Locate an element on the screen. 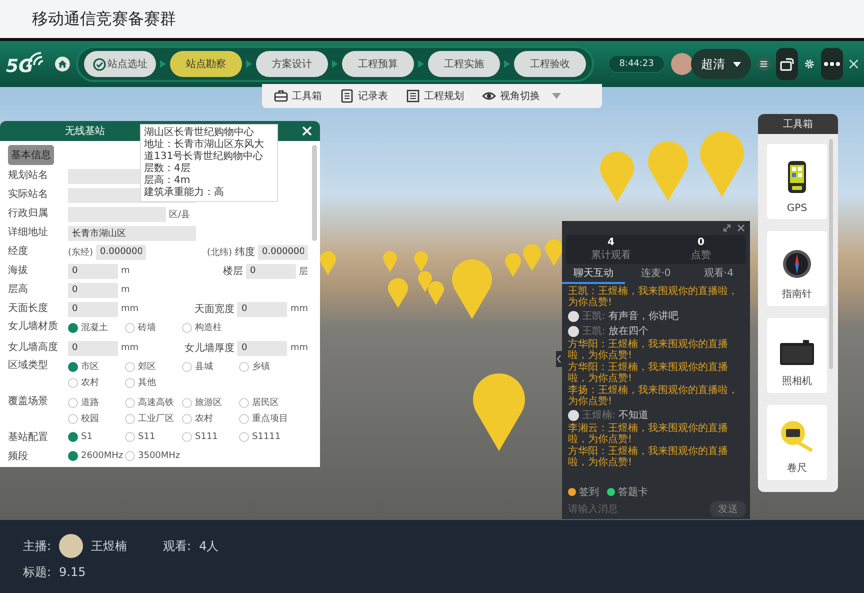 The height and width of the screenshot is (593, 864). tape-measure-icon is located at coordinates (797, 436).